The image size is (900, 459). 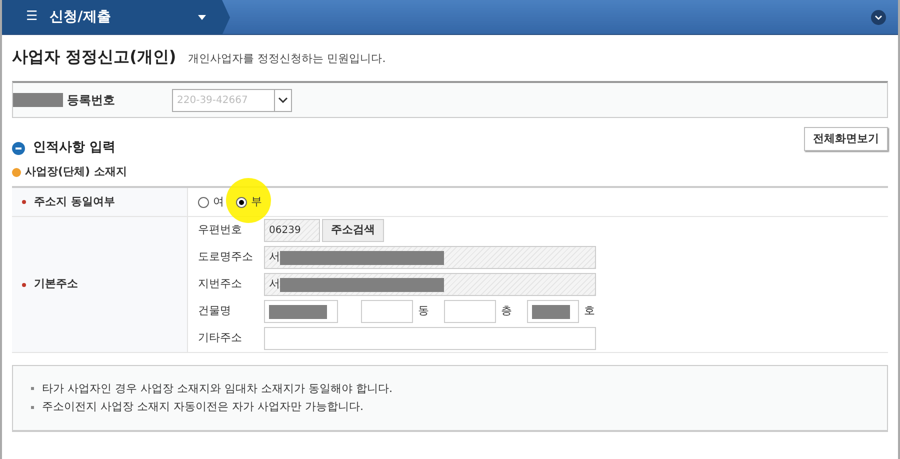 What do you see at coordinates (217, 388) in the screenshot?
I see `note-text: 타가 사업자인 경우 사업장 소재지와 임대차 소재지가 동일해야 합니다.` at bounding box center [217, 388].